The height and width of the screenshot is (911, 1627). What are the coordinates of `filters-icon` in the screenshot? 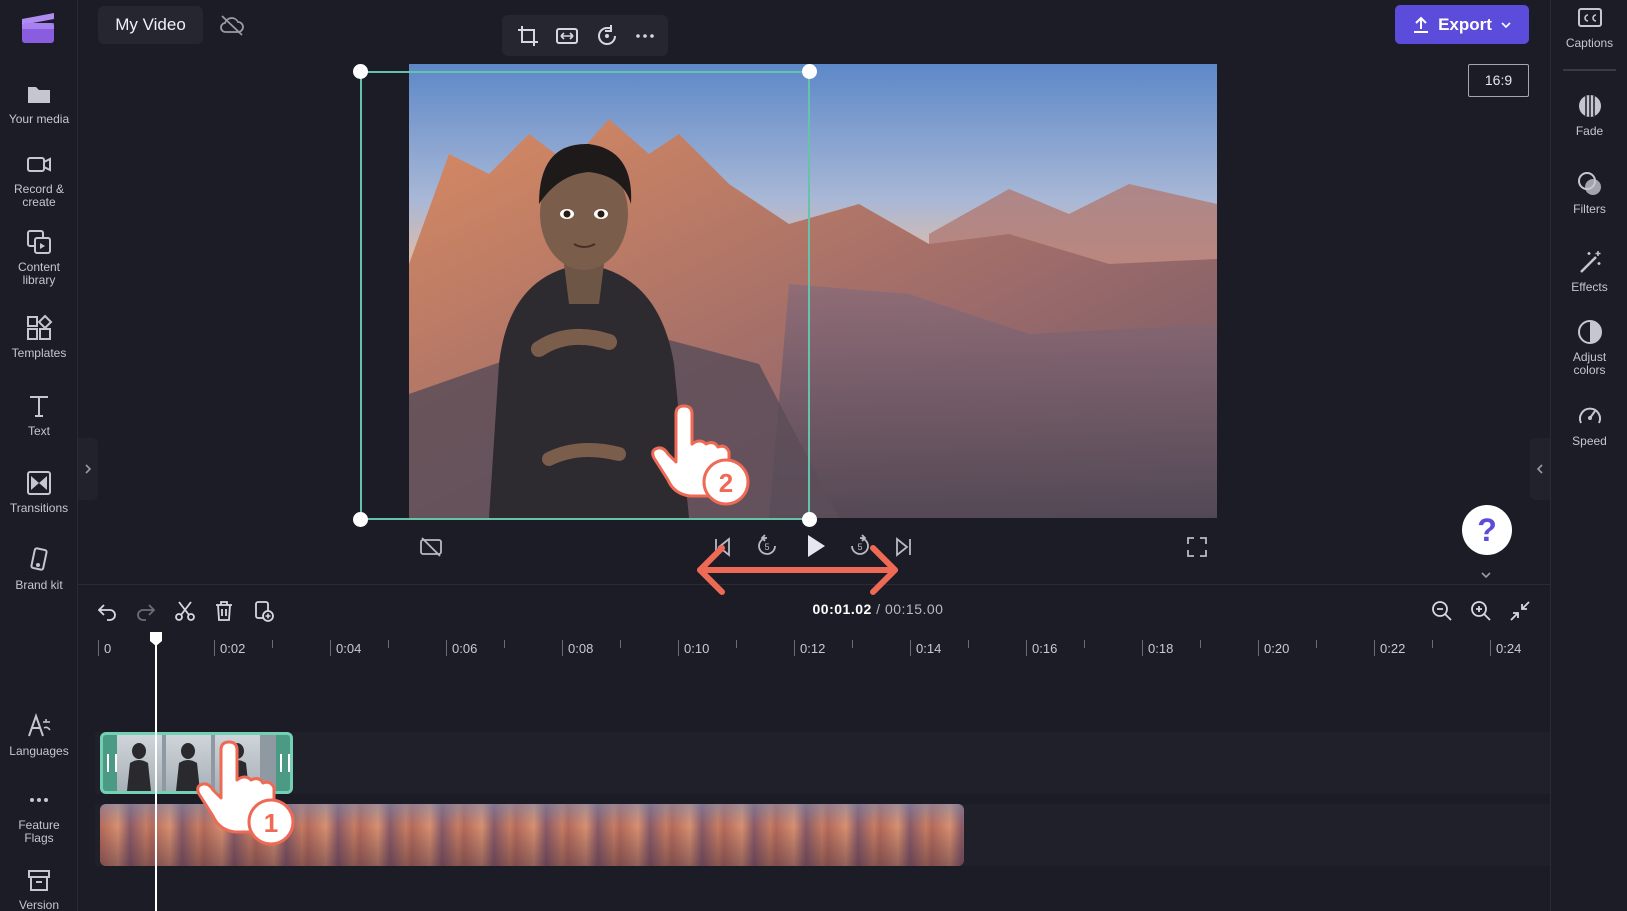 It's located at (1589, 183).